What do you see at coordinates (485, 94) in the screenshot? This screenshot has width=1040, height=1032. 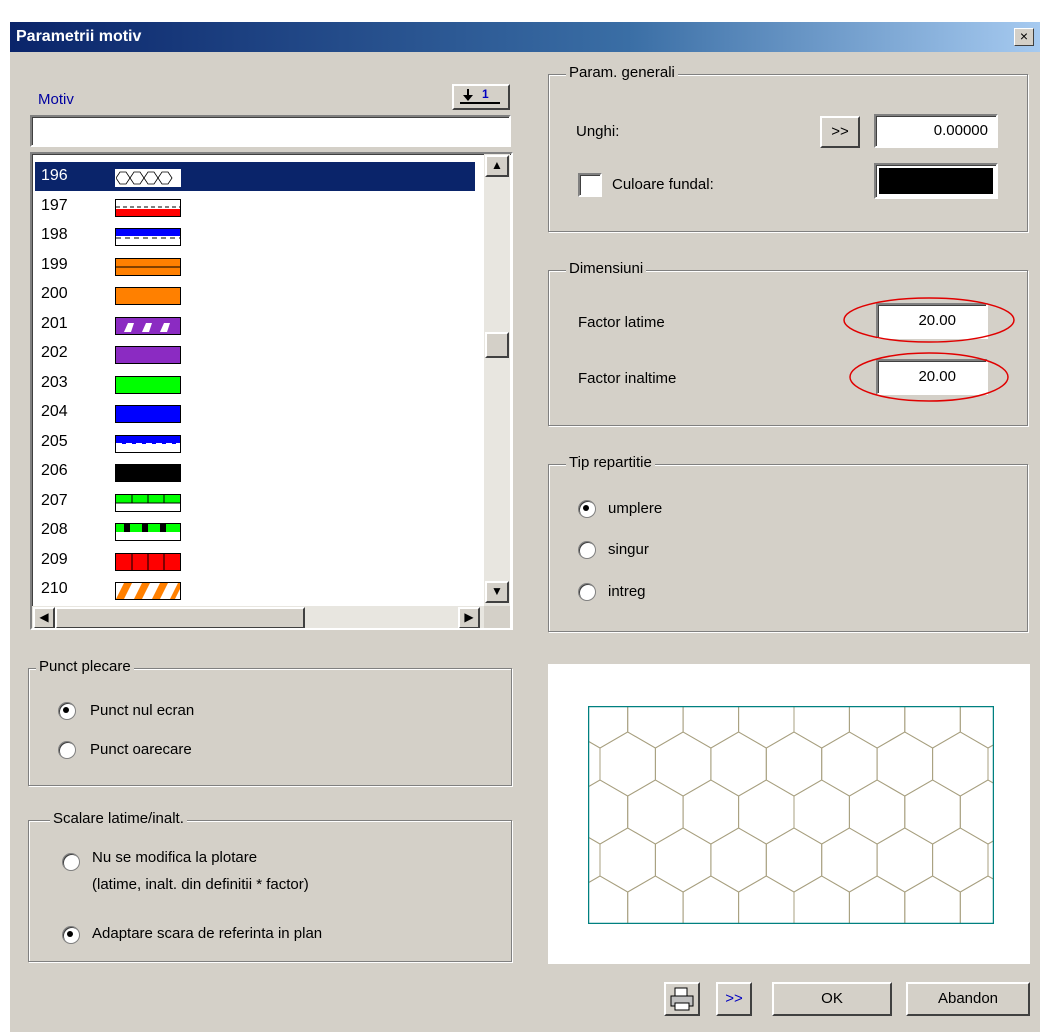 I see `sort-number: 1` at bounding box center [485, 94].